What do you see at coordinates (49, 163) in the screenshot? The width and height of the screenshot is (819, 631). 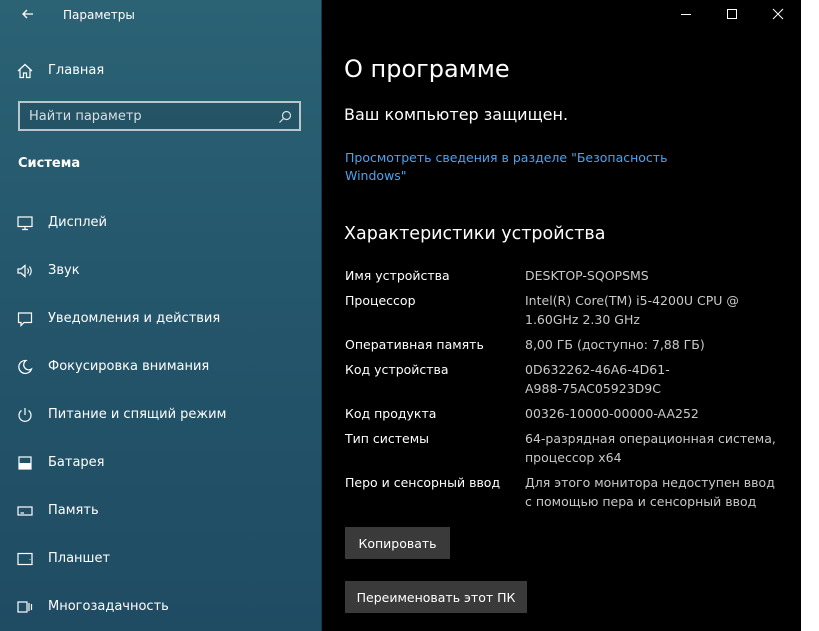 I see `section-header-system: Система` at bounding box center [49, 163].